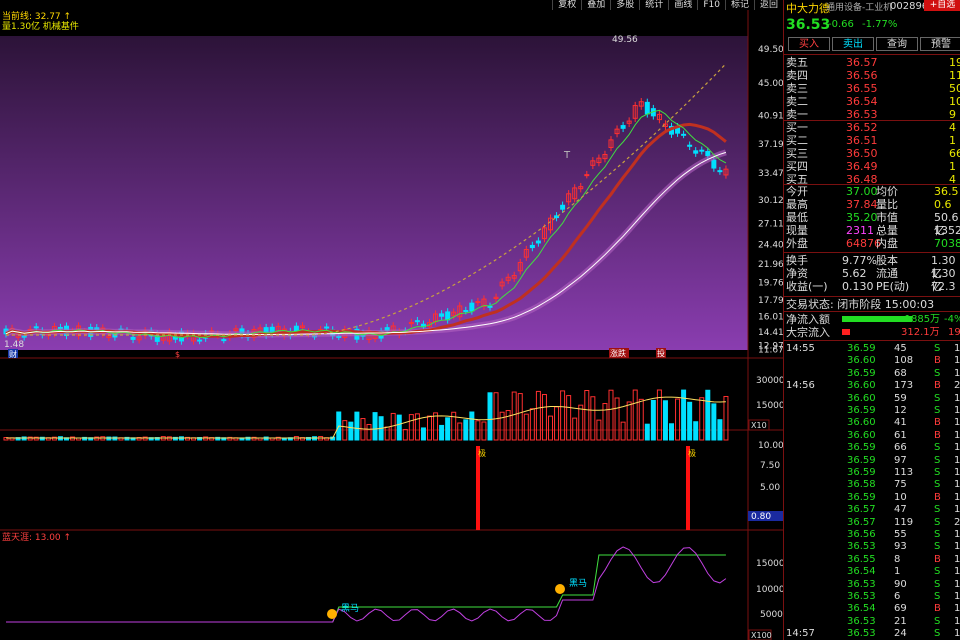  What do you see at coordinates (897, 596) in the screenshot?
I see `tick-volume: 6` at bounding box center [897, 596].